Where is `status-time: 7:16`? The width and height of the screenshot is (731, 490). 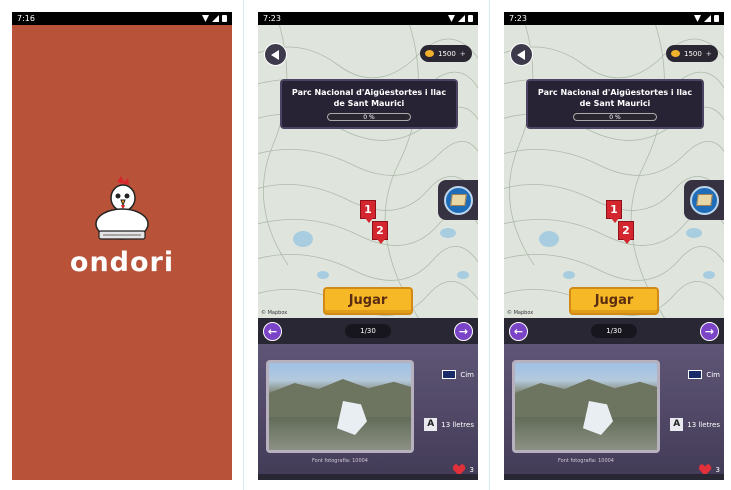
status-time: 7:16 is located at coordinates (26, 18).